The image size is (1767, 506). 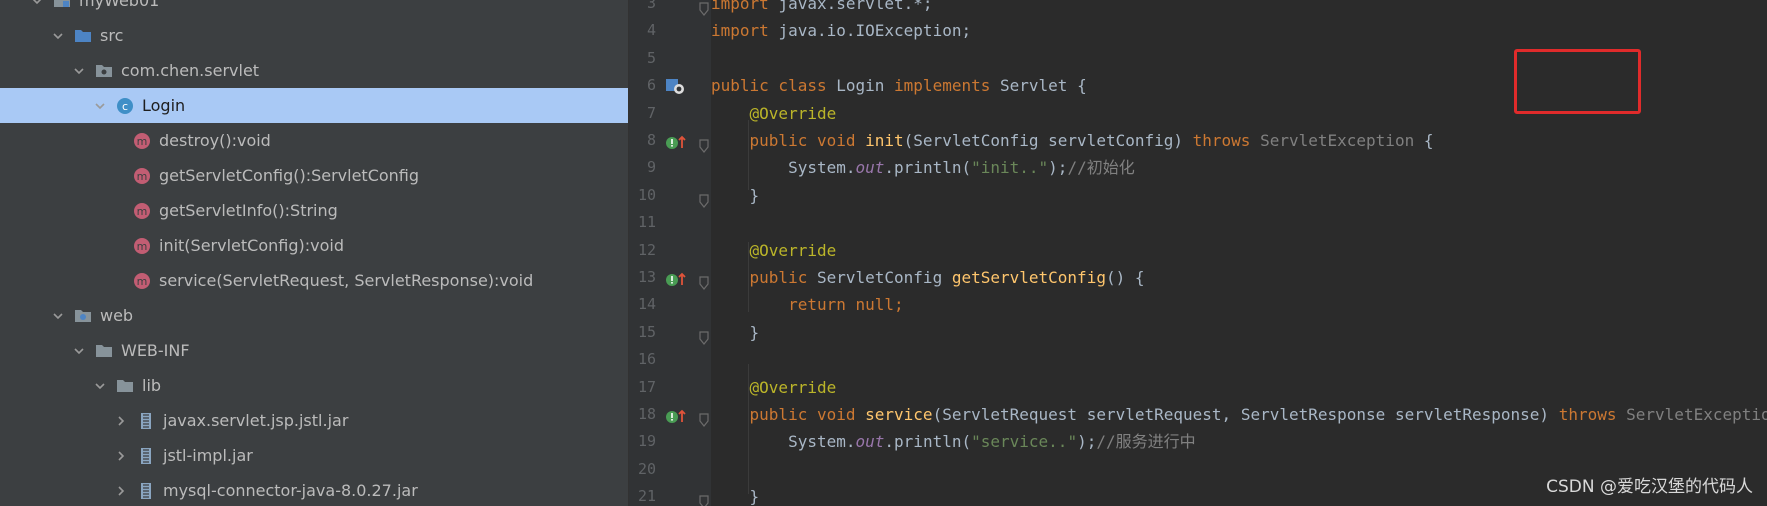 What do you see at coordinates (676, 86) in the screenshot?
I see `class-implements-icon` at bounding box center [676, 86].